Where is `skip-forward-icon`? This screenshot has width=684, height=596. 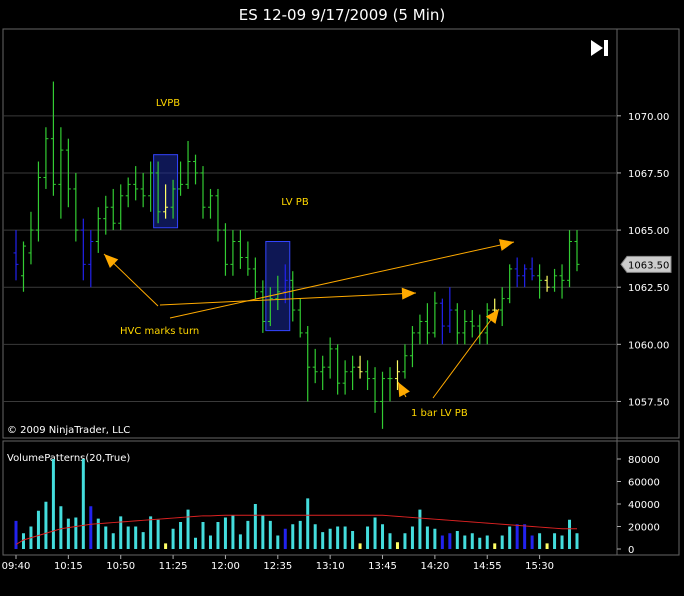 skip-forward-icon is located at coordinates (599, 48).